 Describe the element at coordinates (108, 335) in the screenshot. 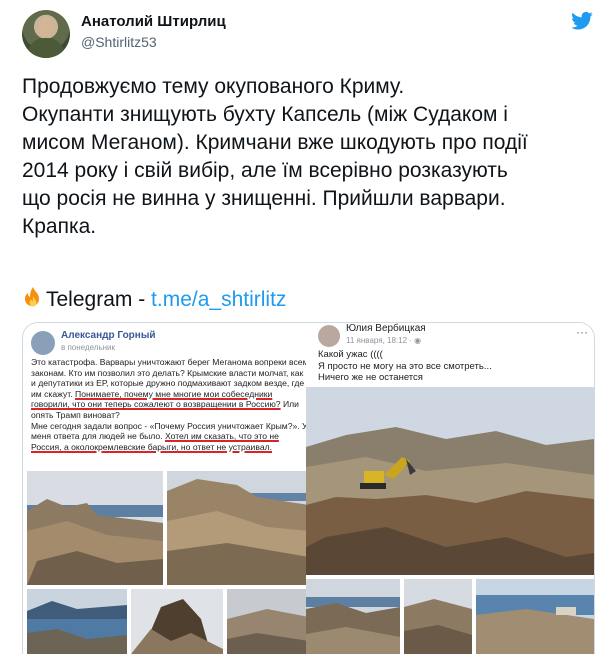

I see `left-post-author: Александр Горный` at that location.